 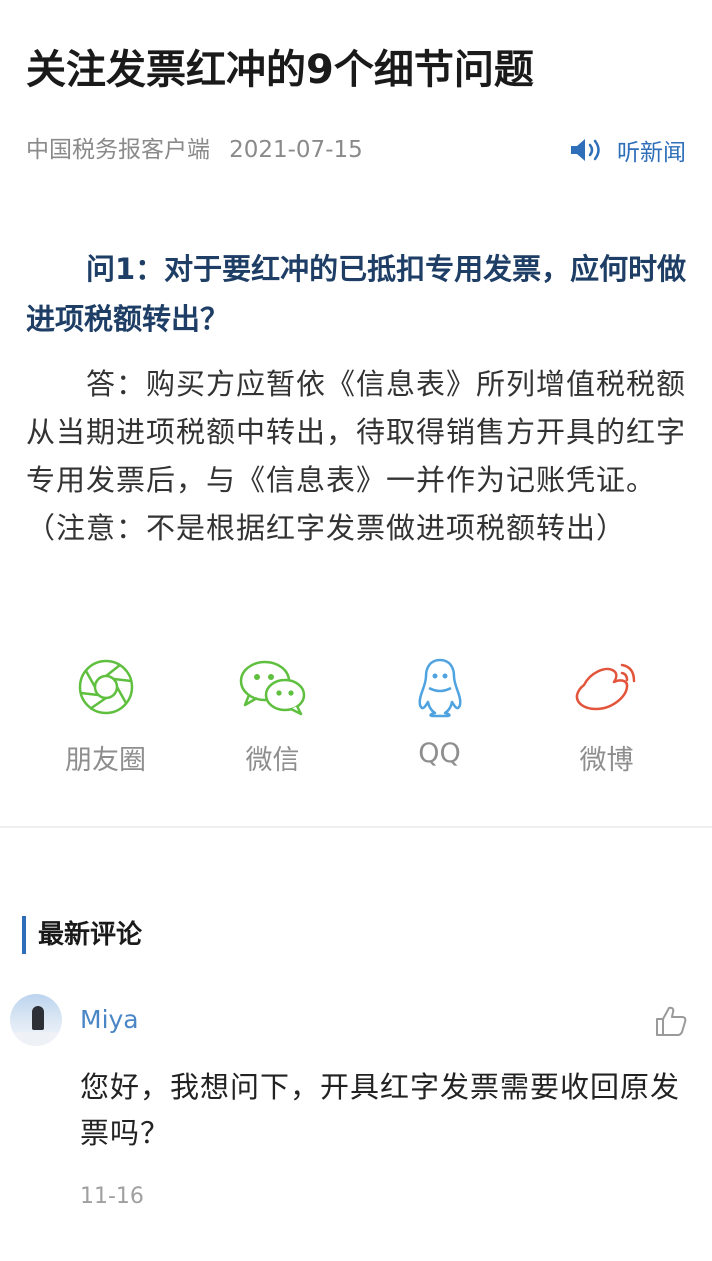 What do you see at coordinates (280, 70) in the screenshot?
I see `article-title: 关注发票红冲的9个细节问题` at bounding box center [280, 70].